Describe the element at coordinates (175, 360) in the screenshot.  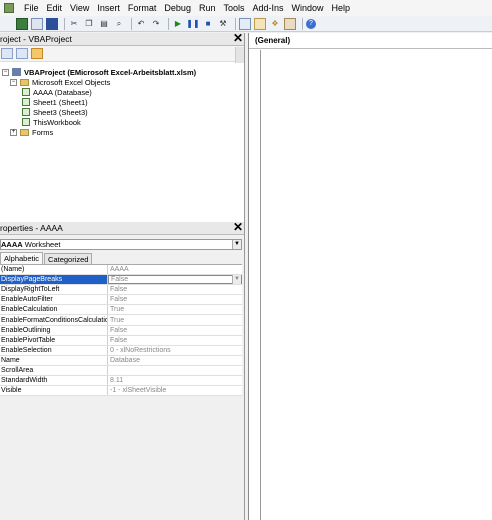
I see `property-value: Database` at that location.